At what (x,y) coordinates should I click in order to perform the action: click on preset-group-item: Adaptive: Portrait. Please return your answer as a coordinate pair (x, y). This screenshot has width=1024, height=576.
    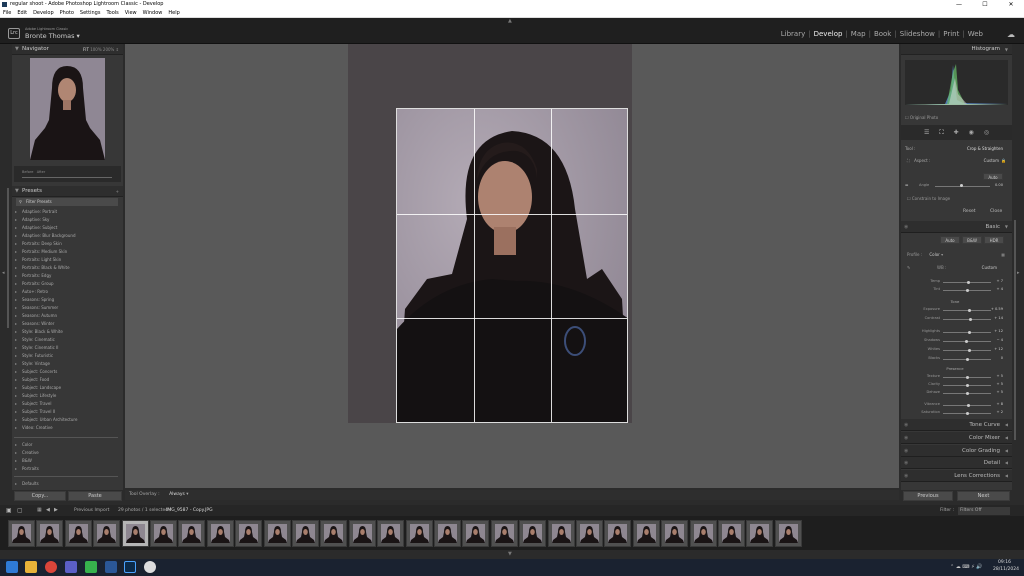
    Looking at the image, I should click on (66, 212).